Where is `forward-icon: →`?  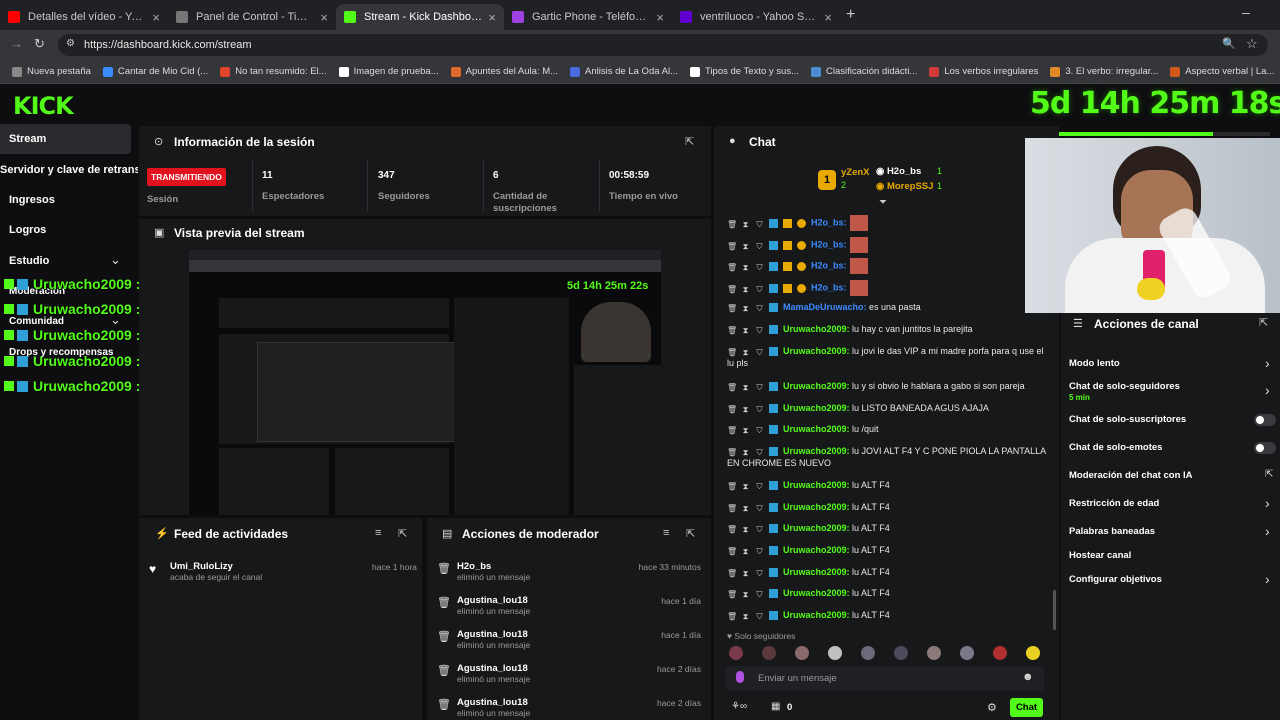 forward-icon: → is located at coordinates (16, 43).